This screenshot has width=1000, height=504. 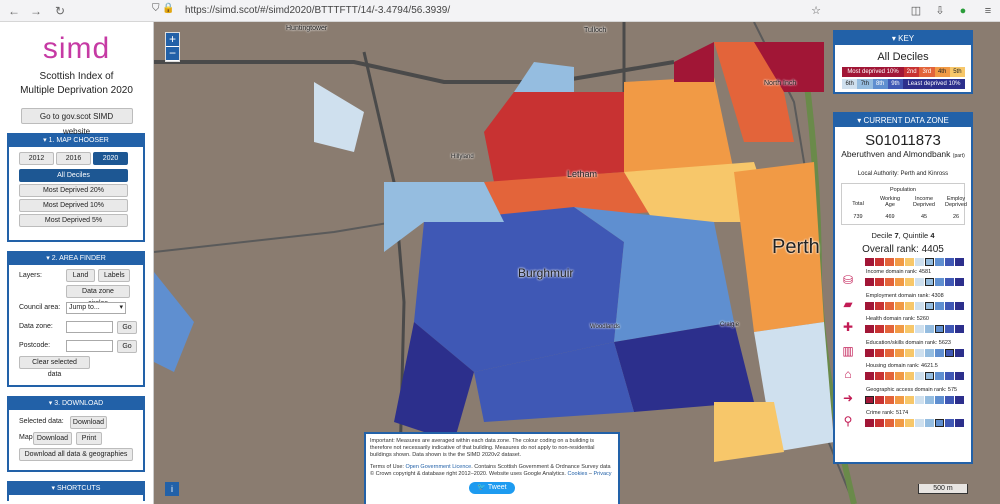 What do you see at coordinates (955, 202) in the screenshot?
I see `pop-employ-label: Employ Deprived` at bounding box center [955, 202].